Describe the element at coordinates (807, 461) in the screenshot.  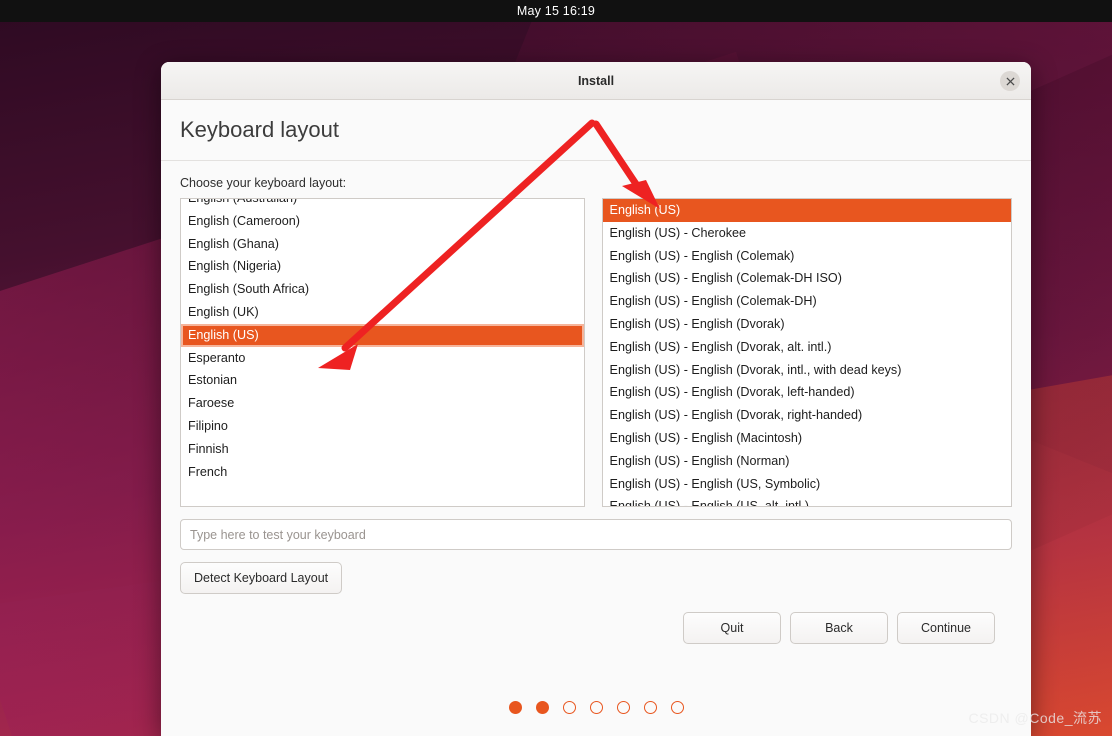
I see `list-item: English (US) - English (Norman)` at that location.